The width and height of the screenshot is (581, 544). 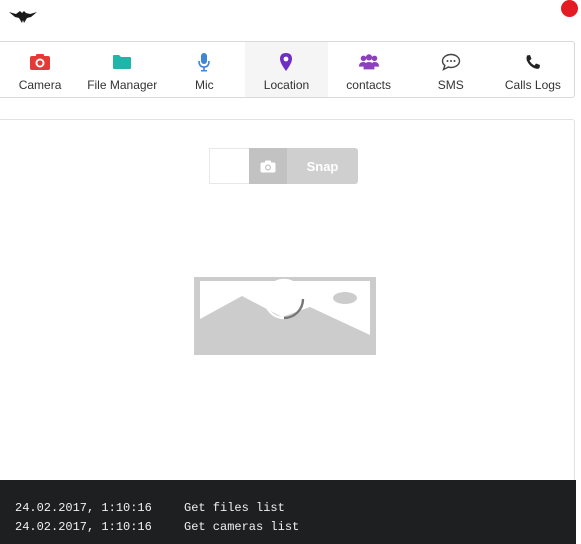 What do you see at coordinates (122, 85) in the screenshot?
I see `tab-label: File Manager` at bounding box center [122, 85].